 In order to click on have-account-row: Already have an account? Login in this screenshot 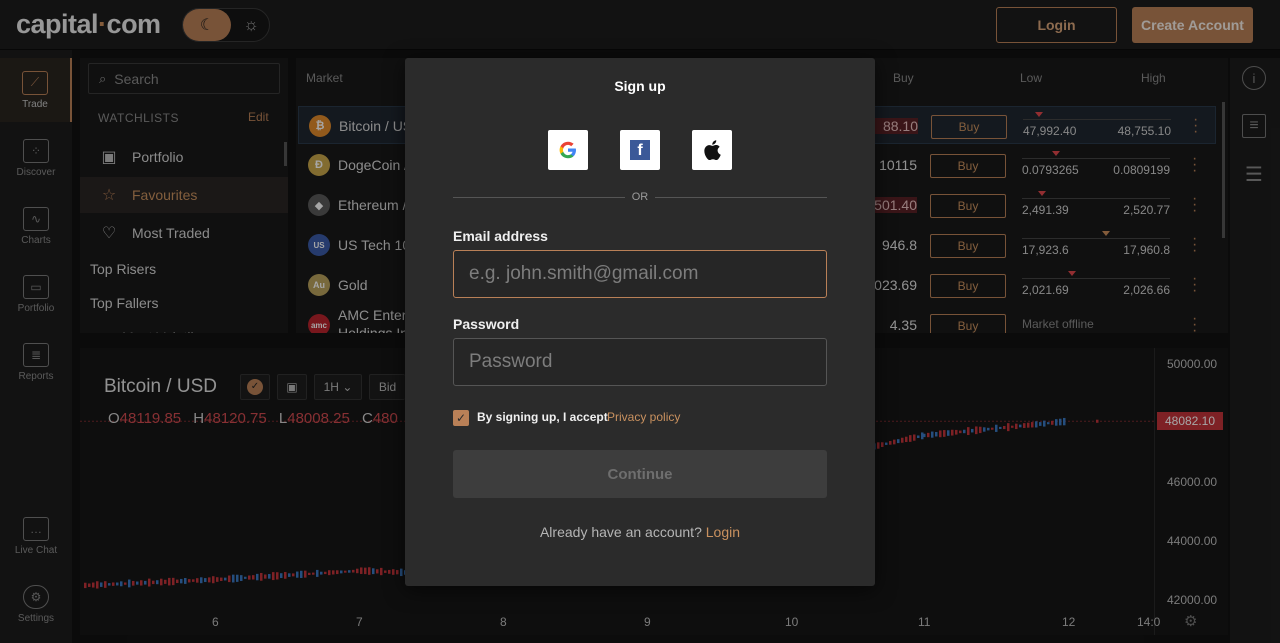, I will do `click(640, 532)`.